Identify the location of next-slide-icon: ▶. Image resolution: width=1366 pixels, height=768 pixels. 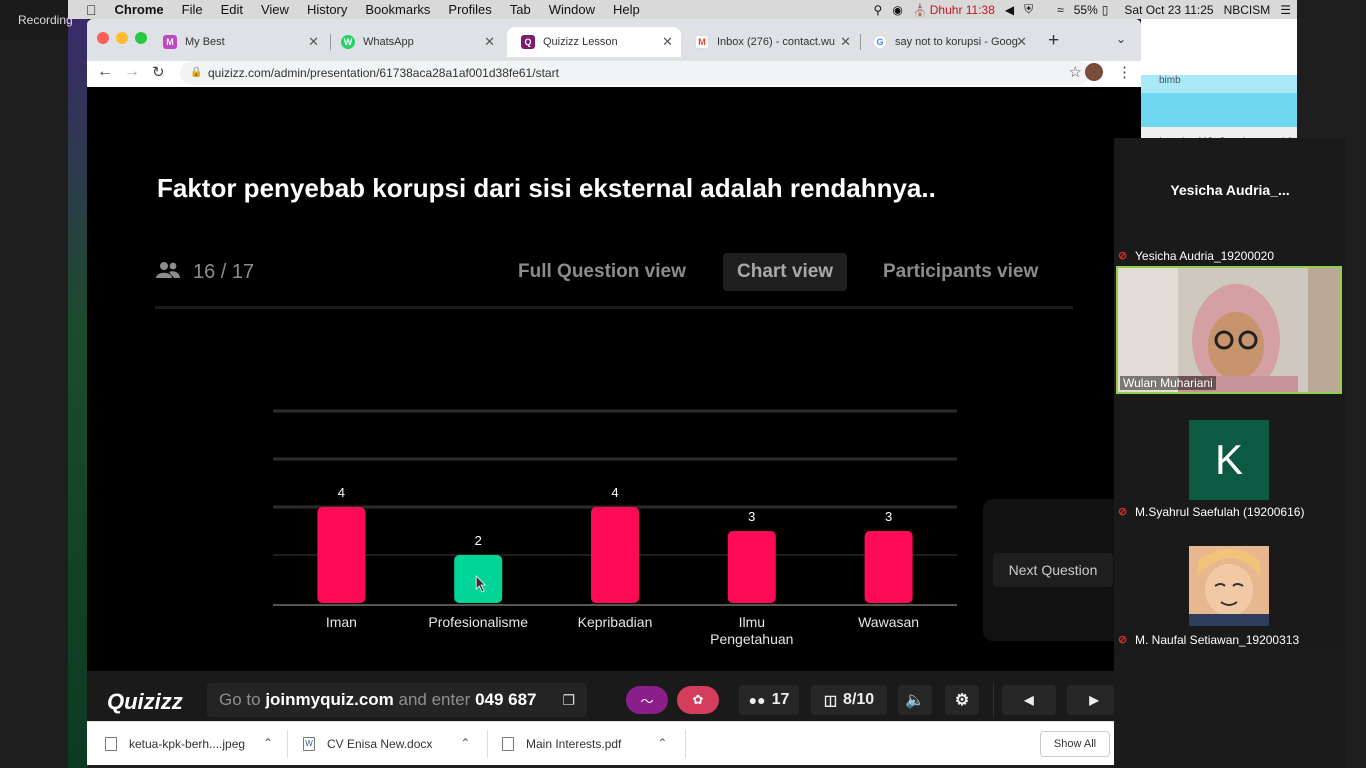
(1094, 700).